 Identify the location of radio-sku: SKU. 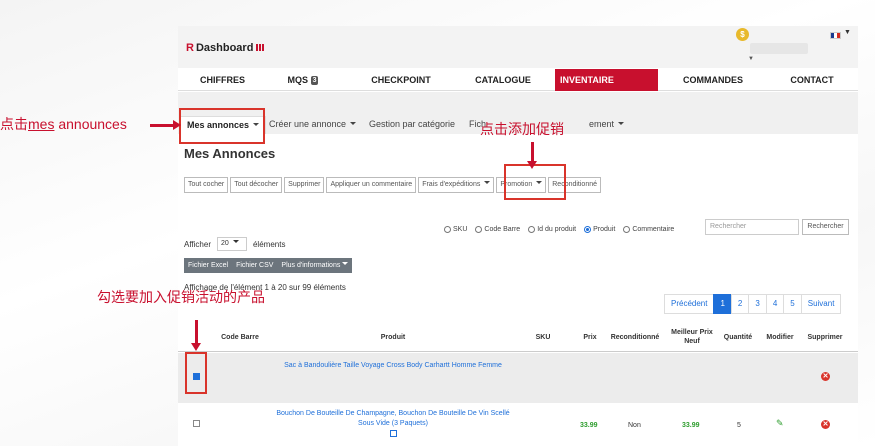
(455, 229).